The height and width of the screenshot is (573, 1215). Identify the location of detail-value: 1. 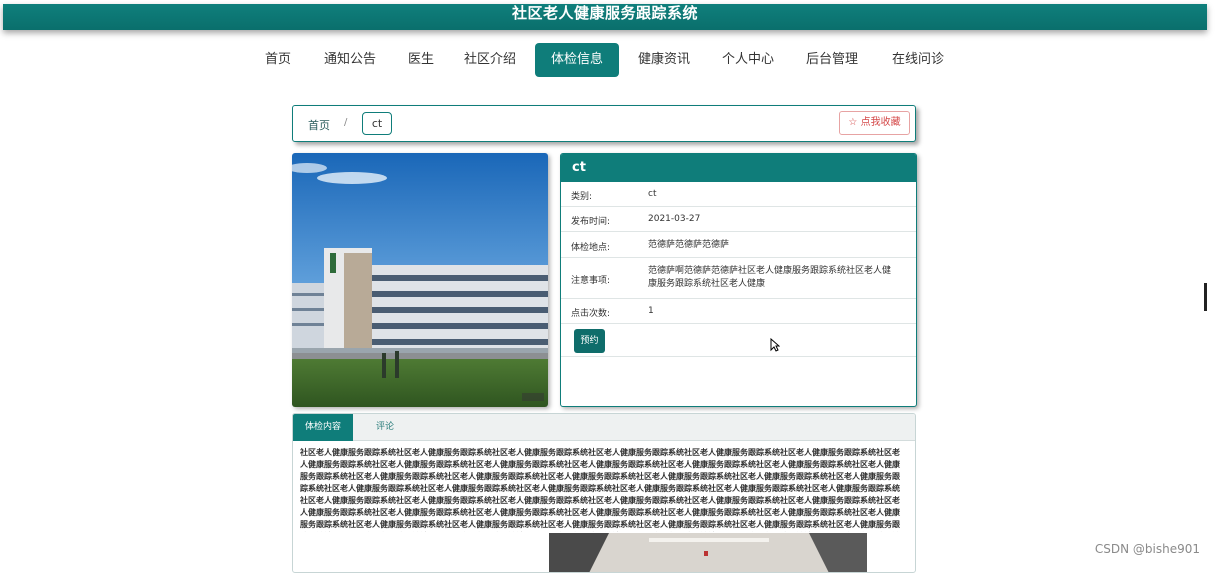
(651, 311).